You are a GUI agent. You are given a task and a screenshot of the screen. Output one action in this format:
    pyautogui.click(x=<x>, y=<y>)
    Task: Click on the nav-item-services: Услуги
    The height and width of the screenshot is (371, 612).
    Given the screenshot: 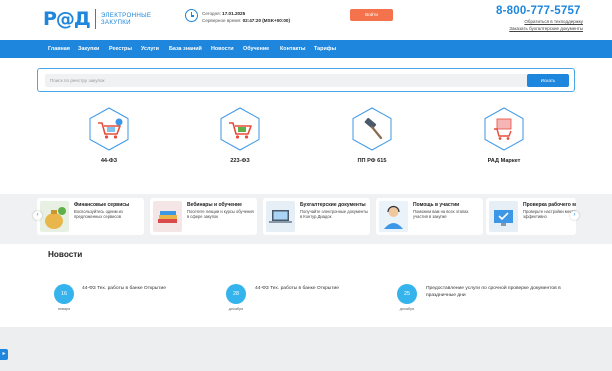 What is the action you would take?
    pyautogui.click(x=150, y=49)
    